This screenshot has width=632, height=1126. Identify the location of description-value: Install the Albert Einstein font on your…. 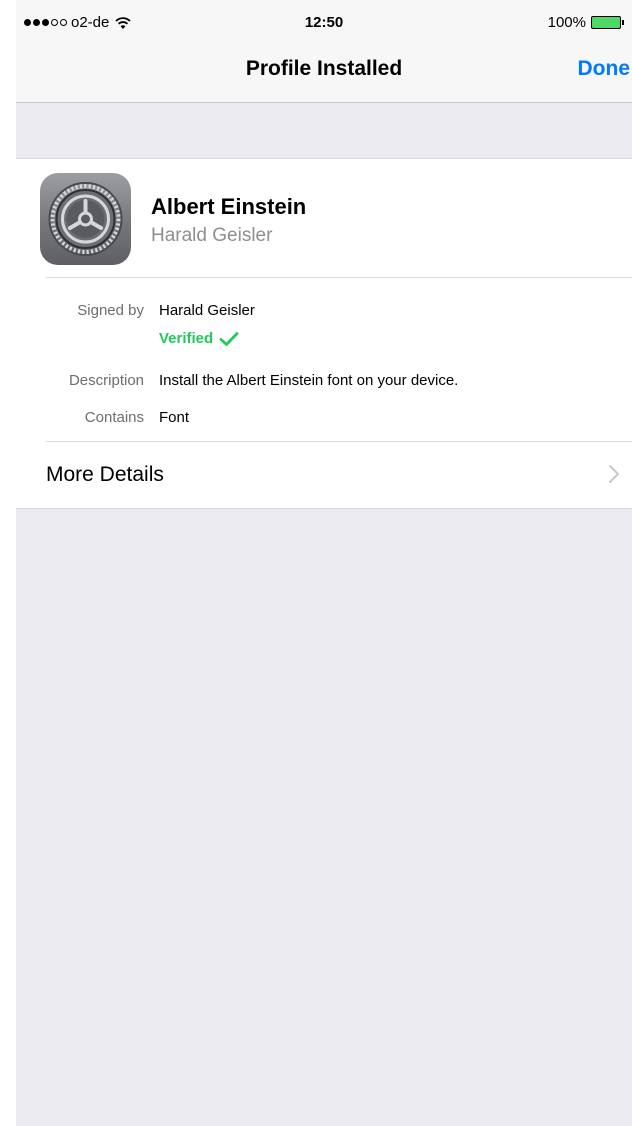
(309, 380).